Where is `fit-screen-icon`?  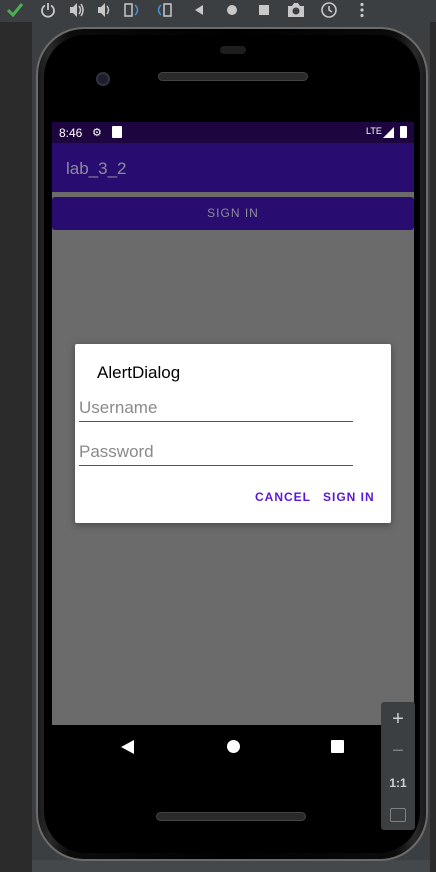
fit-screen-icon is located at coordinates (398, 815).